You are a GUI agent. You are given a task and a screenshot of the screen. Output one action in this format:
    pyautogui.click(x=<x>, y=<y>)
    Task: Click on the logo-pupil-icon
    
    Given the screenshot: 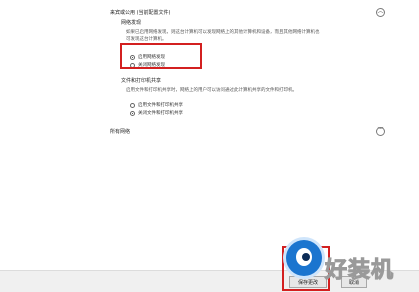 What is the action you would take?
    pyautogui.click(x=306, y=257)
    